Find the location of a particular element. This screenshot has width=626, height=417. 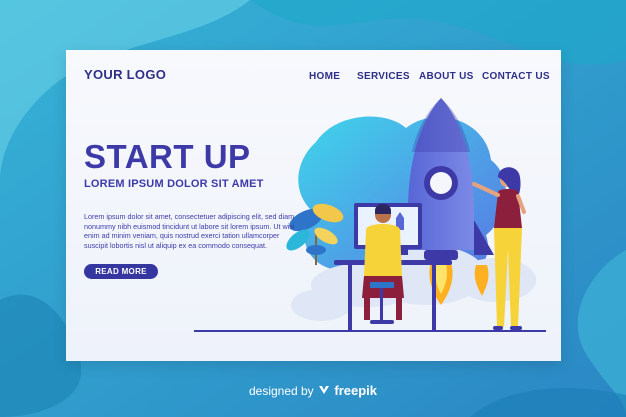

hero-subtitle: LOREM IPSUM DOLOR SIT AMET is located at coordinates (174, 184).